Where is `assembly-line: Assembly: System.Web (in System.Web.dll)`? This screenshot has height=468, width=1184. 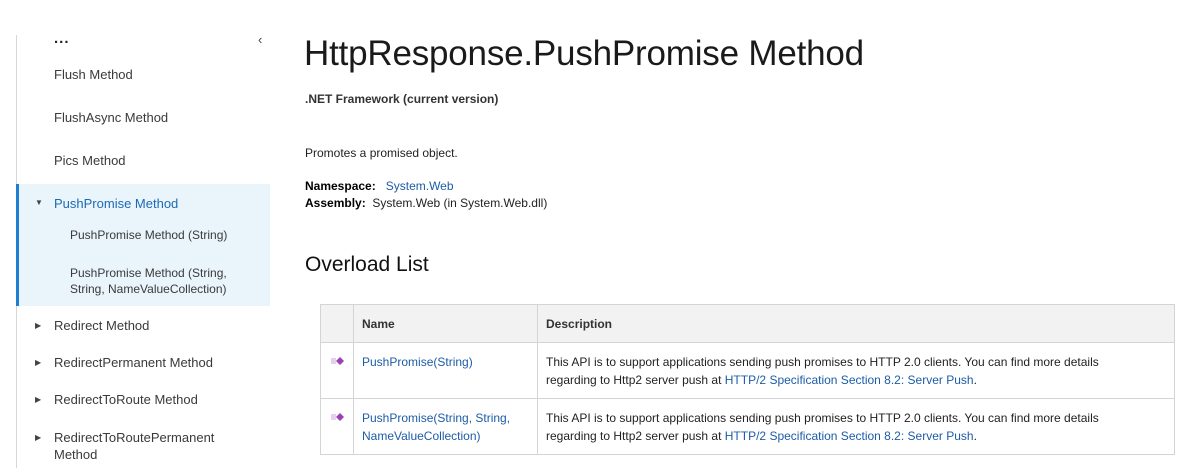
assembly-line: Assembly: System.Web (in System.Web.dll) is located at coordinates (426, 203).